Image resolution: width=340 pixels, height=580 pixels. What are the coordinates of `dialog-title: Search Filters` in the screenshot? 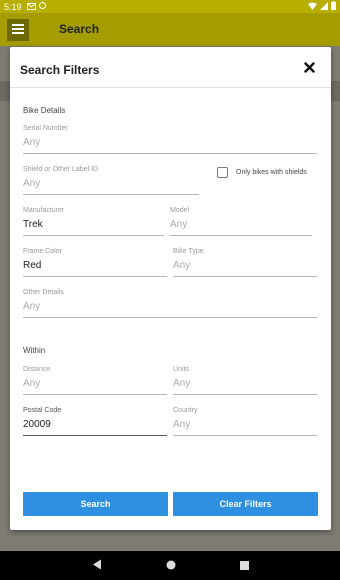 It's located at (60, 70).